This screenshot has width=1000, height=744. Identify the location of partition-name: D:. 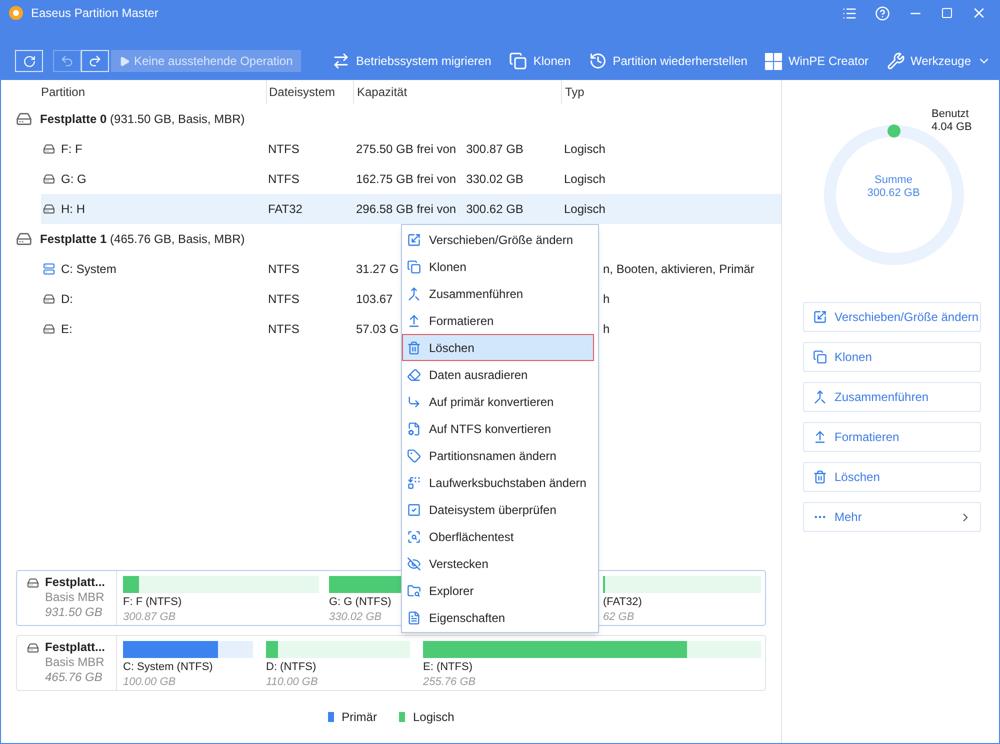
(67, 299).